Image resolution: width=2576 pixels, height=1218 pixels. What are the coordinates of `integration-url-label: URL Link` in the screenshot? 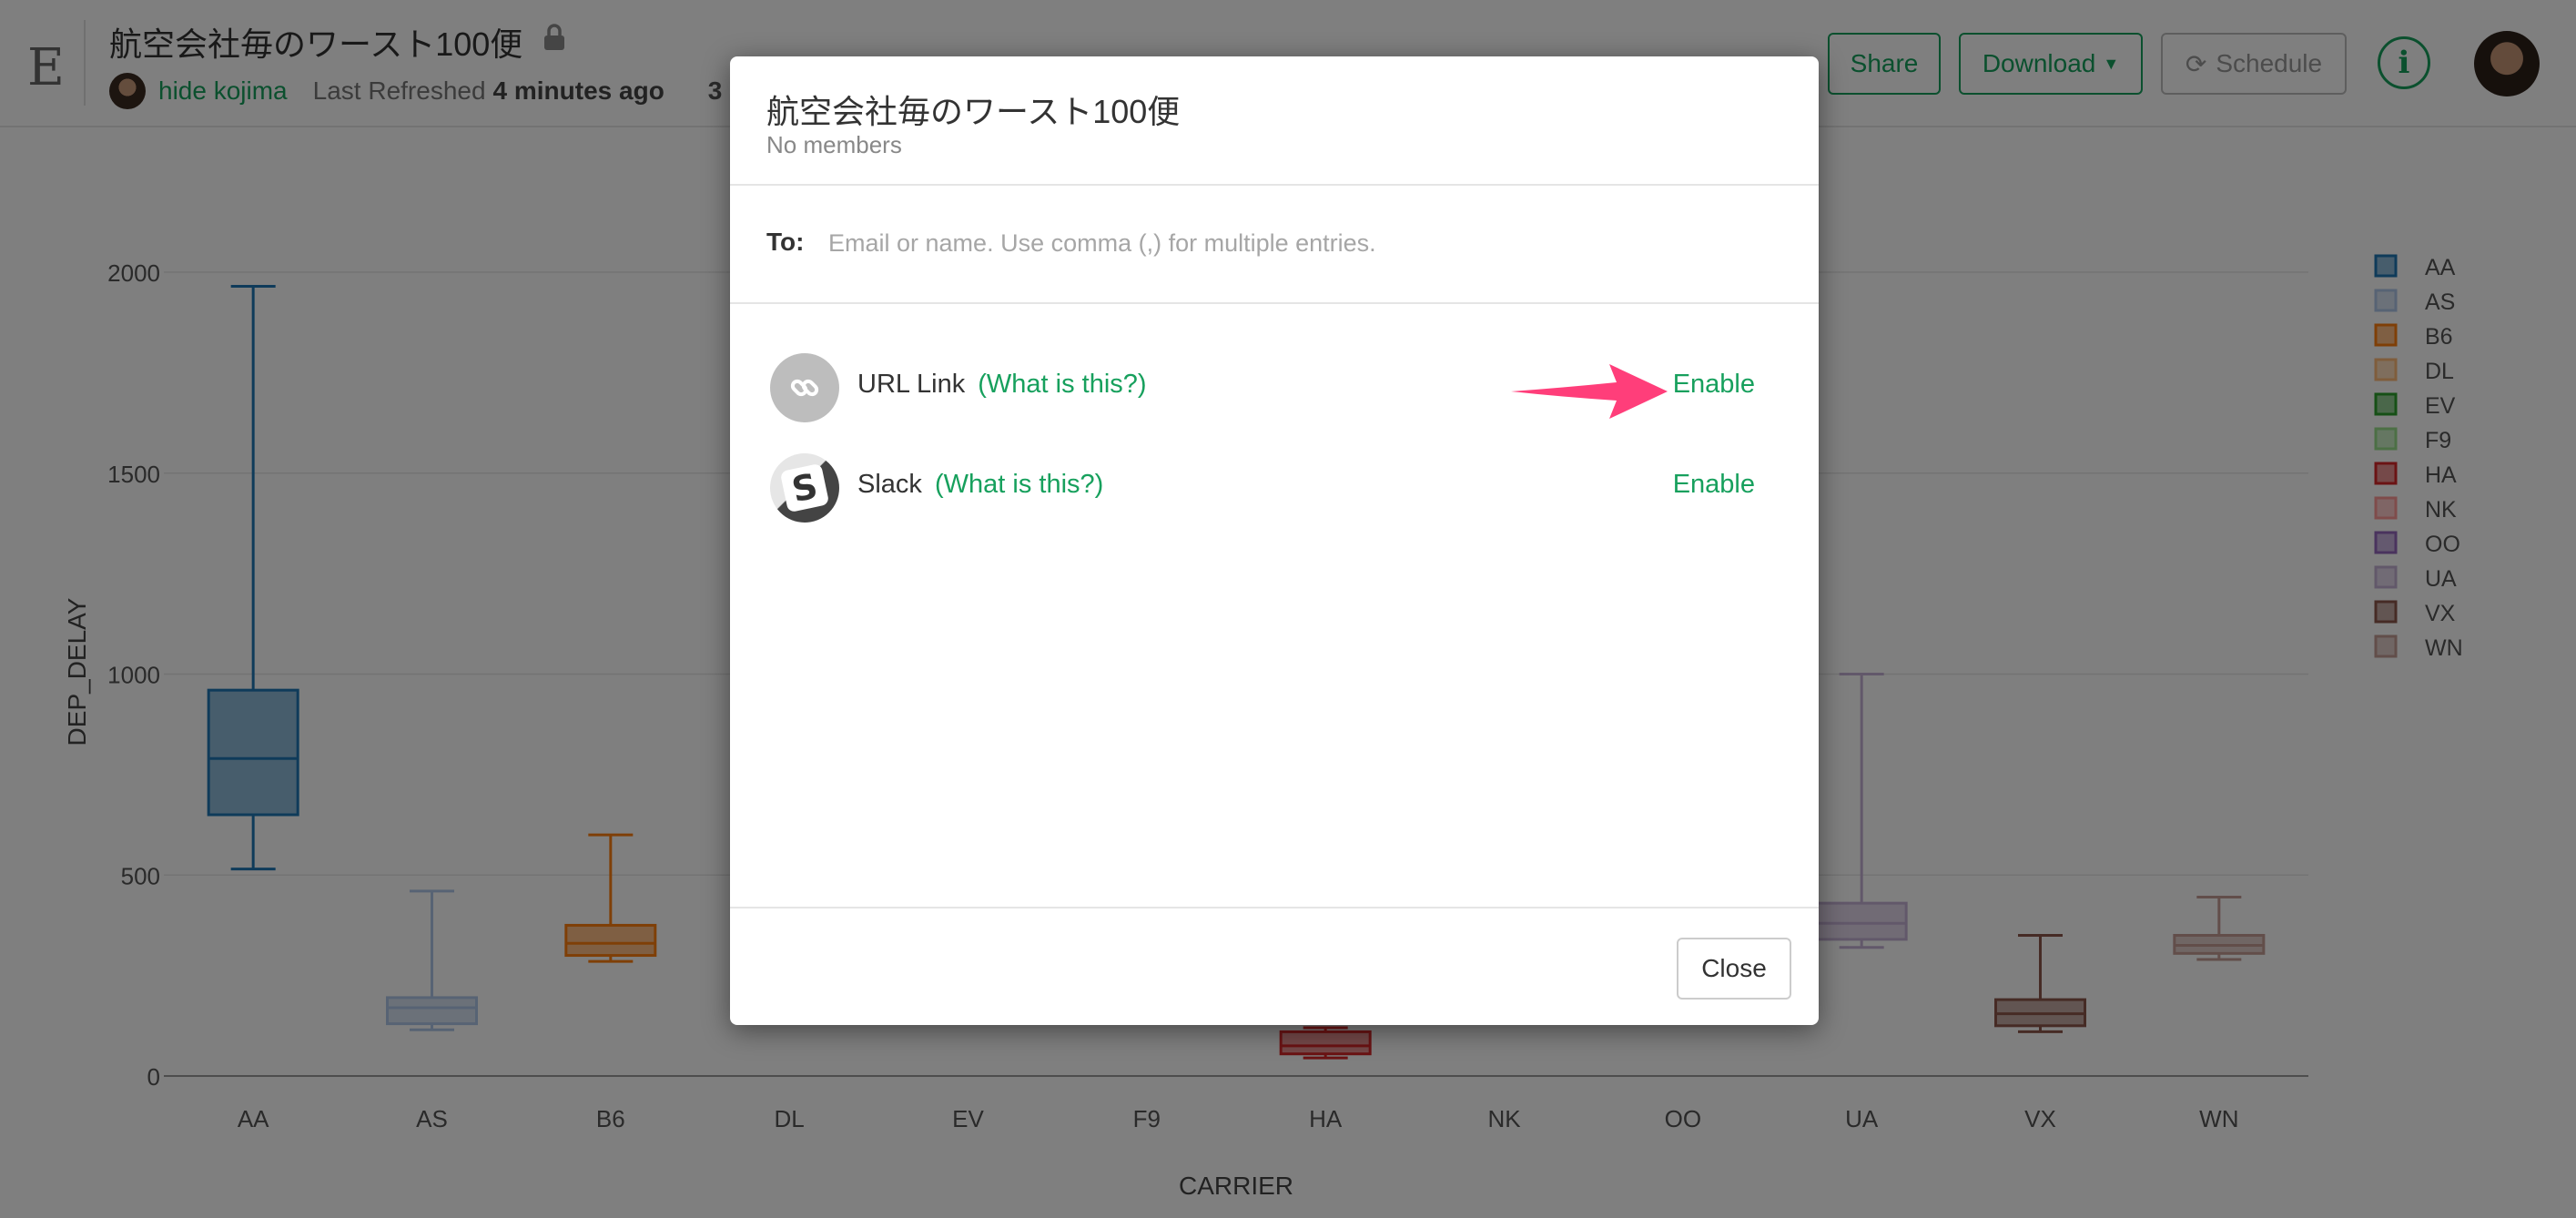 It's located at (911, 385).